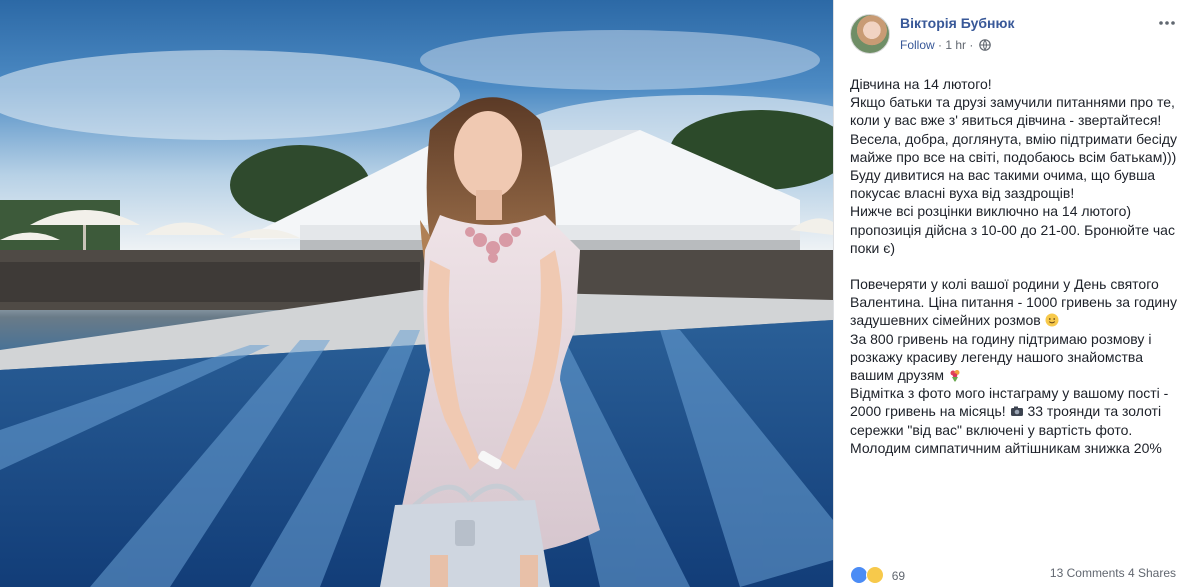  What do you see at coordinates (957, 23) in the screenshot?
I see `author-name-link: Вікторія Бубнюк` at bounding box center [957, 23].